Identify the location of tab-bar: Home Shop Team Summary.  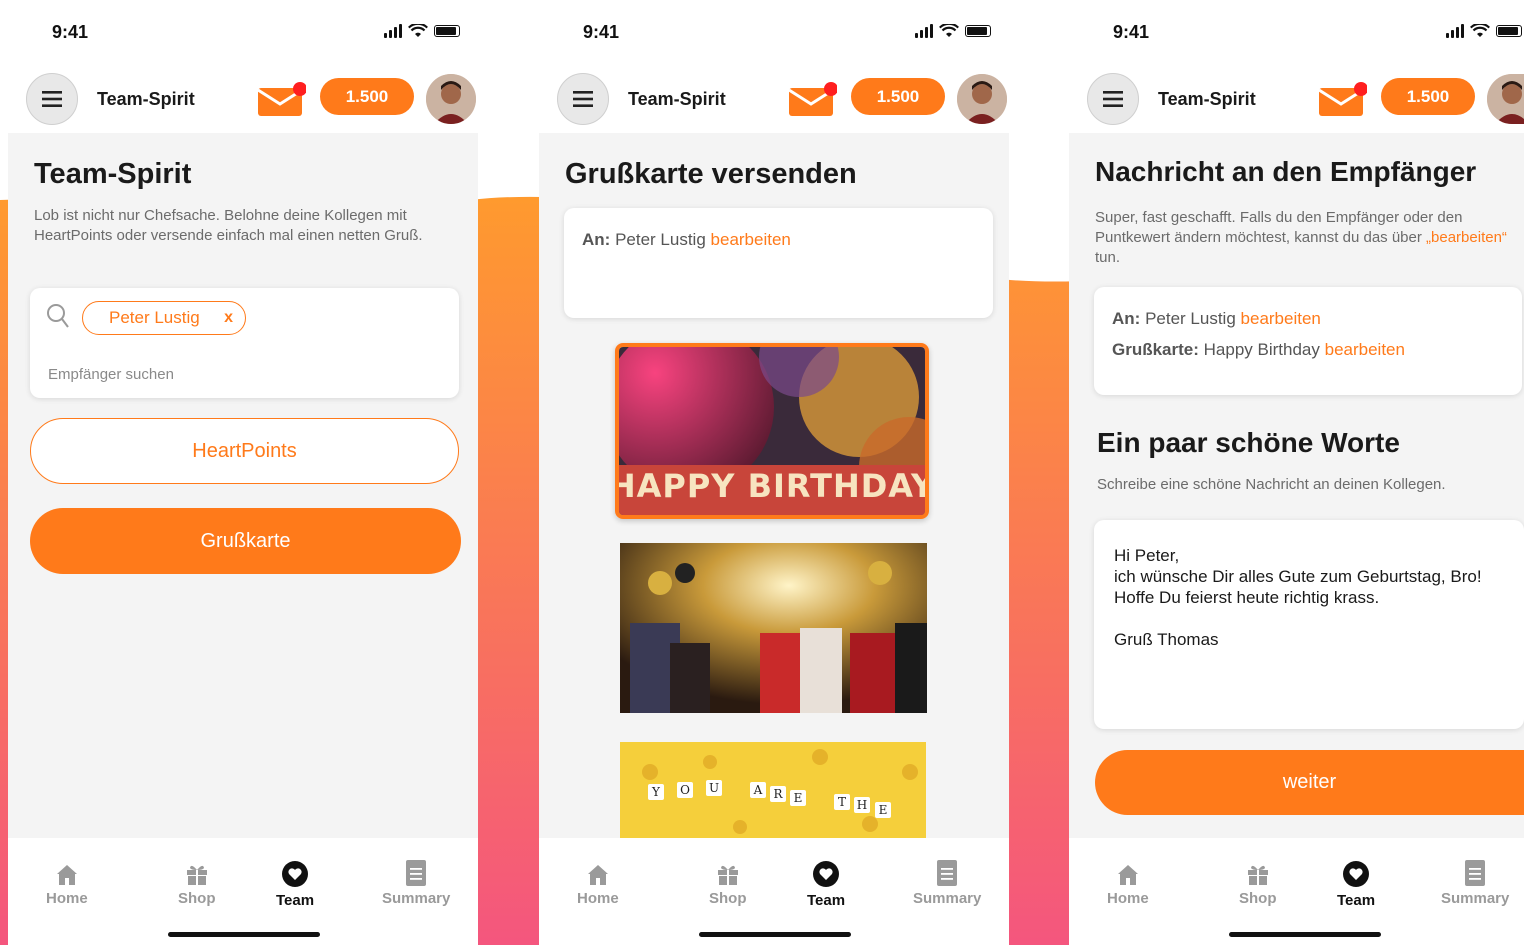
(243, 891).